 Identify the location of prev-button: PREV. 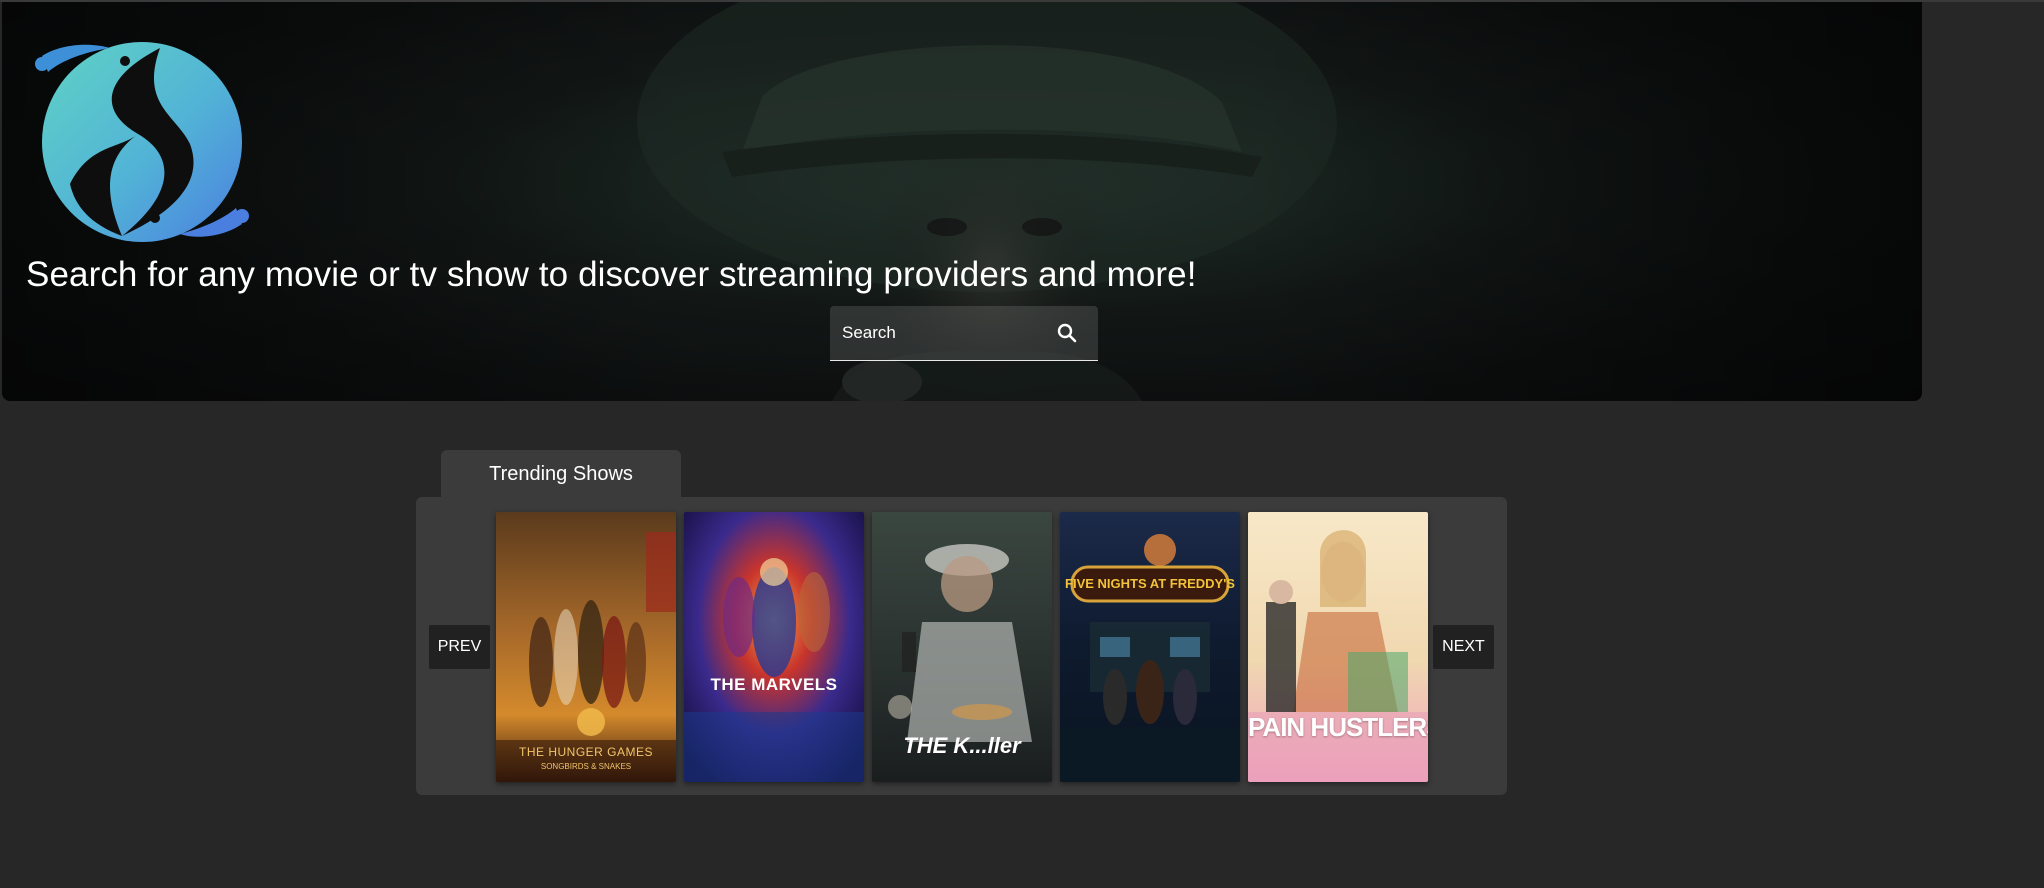
(459, 647).